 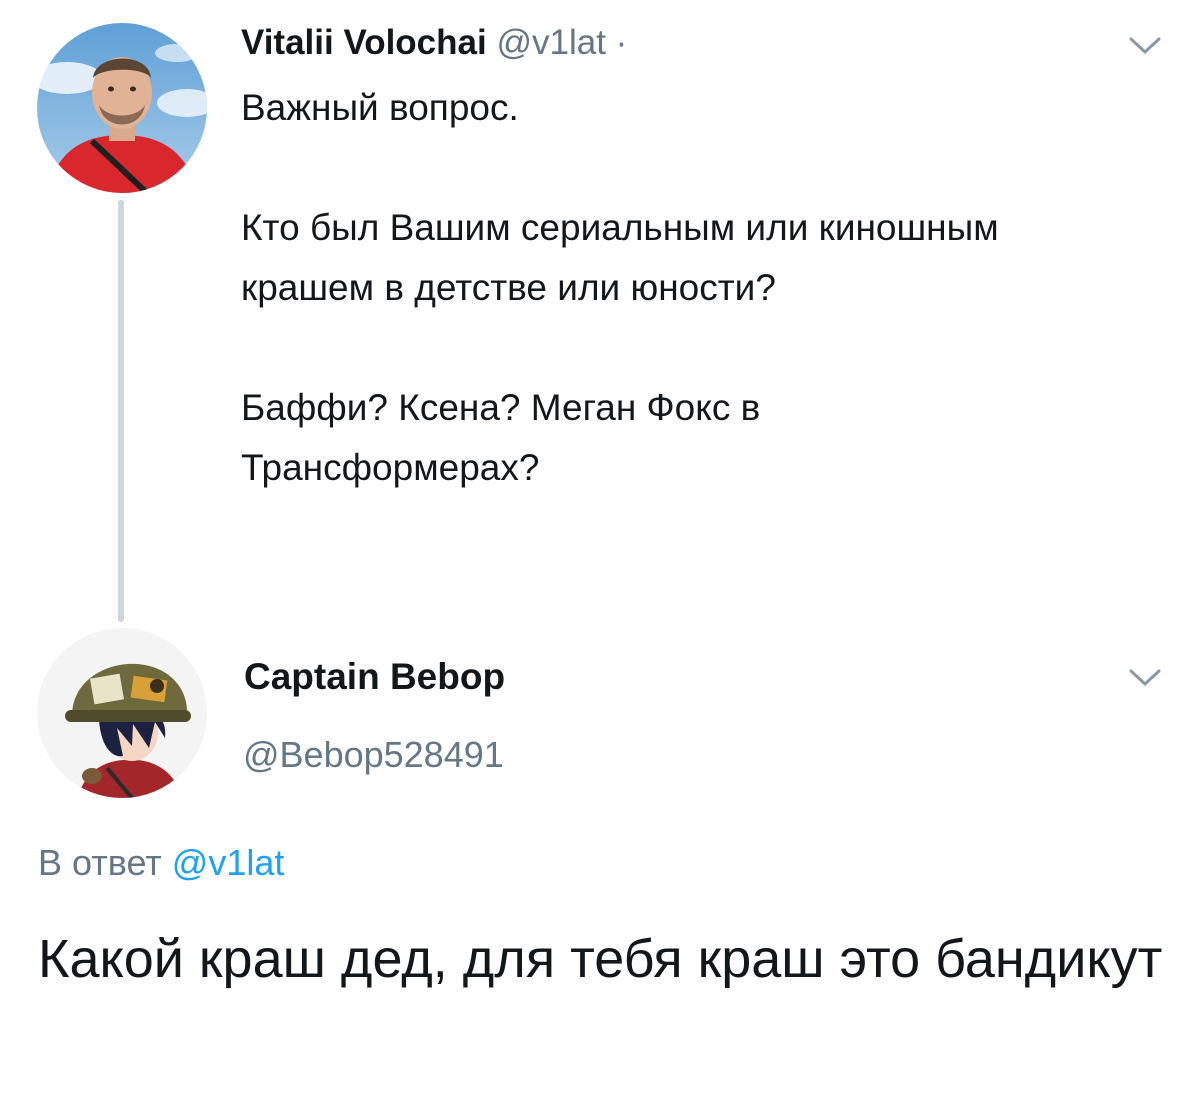 I want to click on reply-author-name: Captain Bebop, so click(x=374, y=677).